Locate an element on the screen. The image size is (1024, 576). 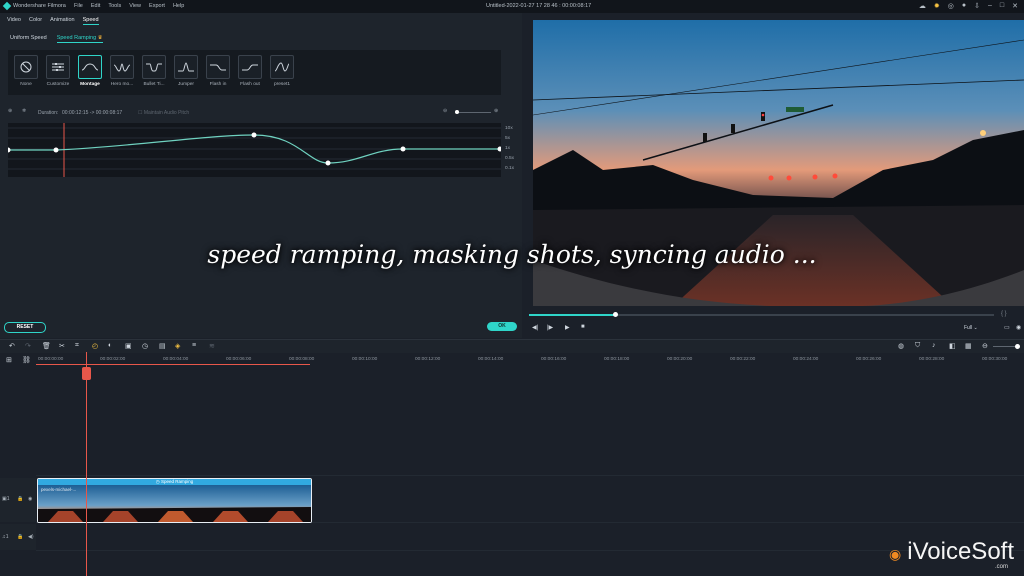
speaker-icon: ◀) is located at coordinates (31, 537).